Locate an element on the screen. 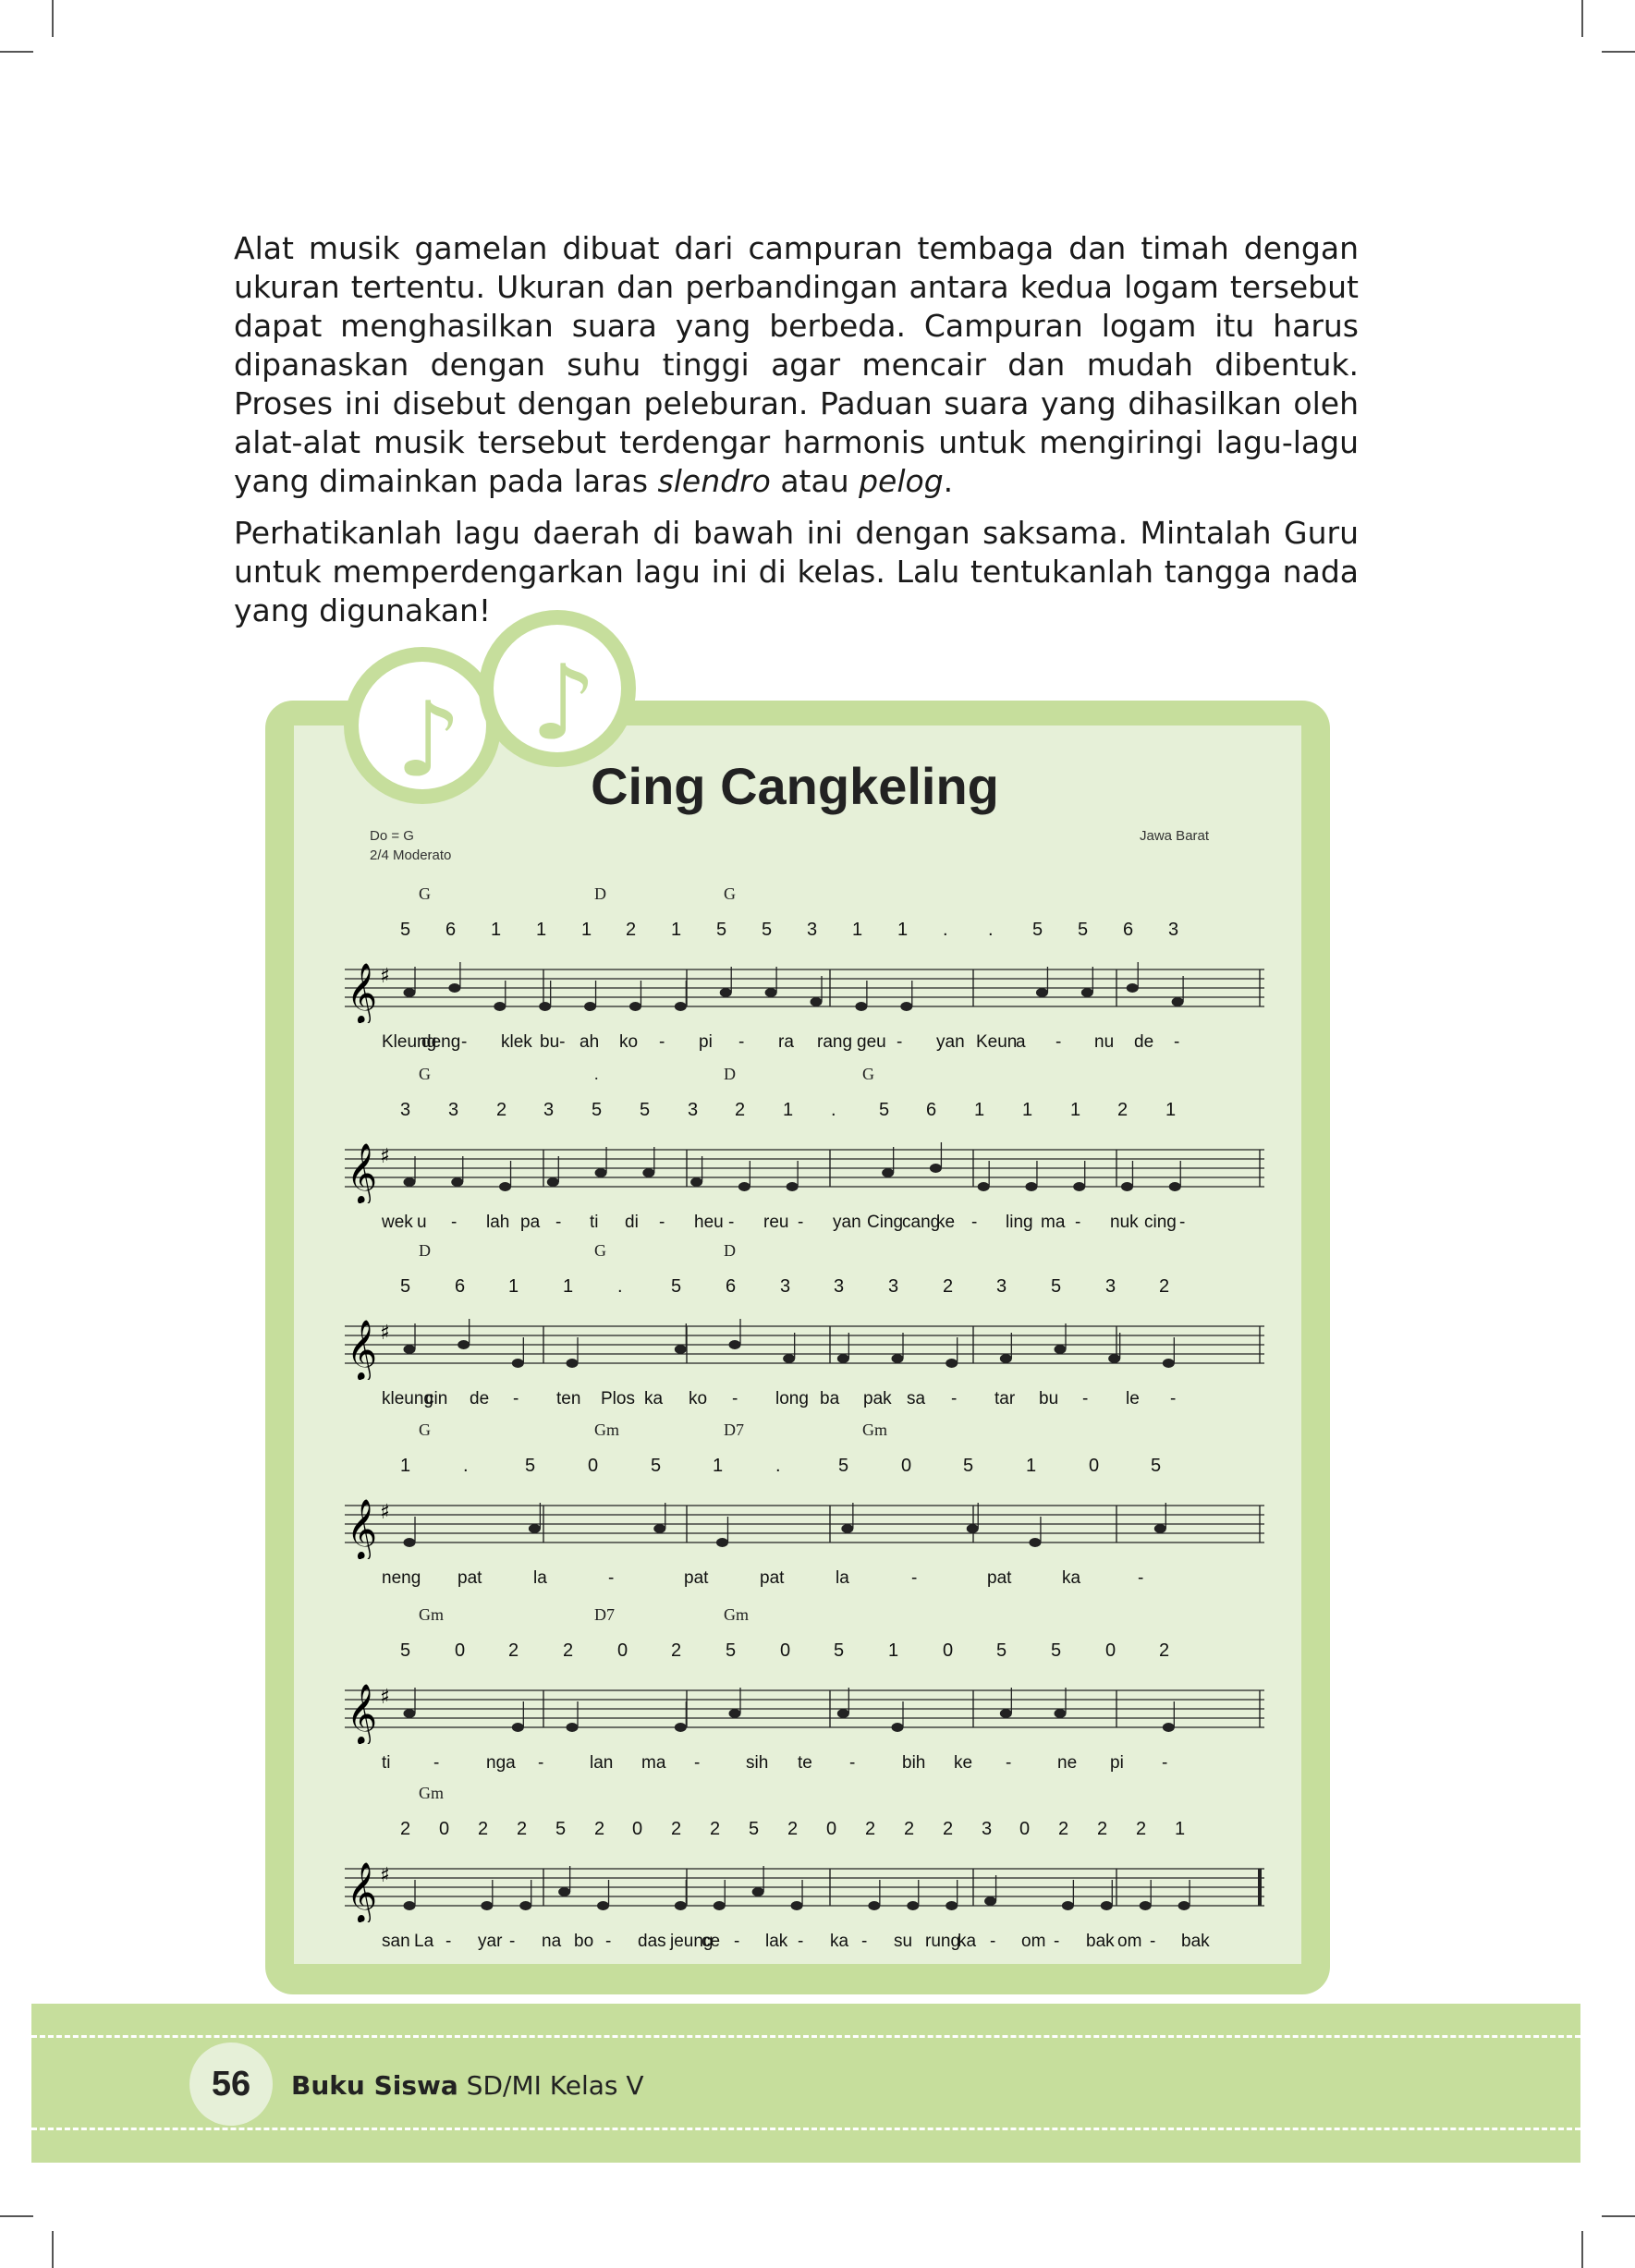 The image size is (1635, 2268). term-pelog: pelog is located at coordinates (901, 481).